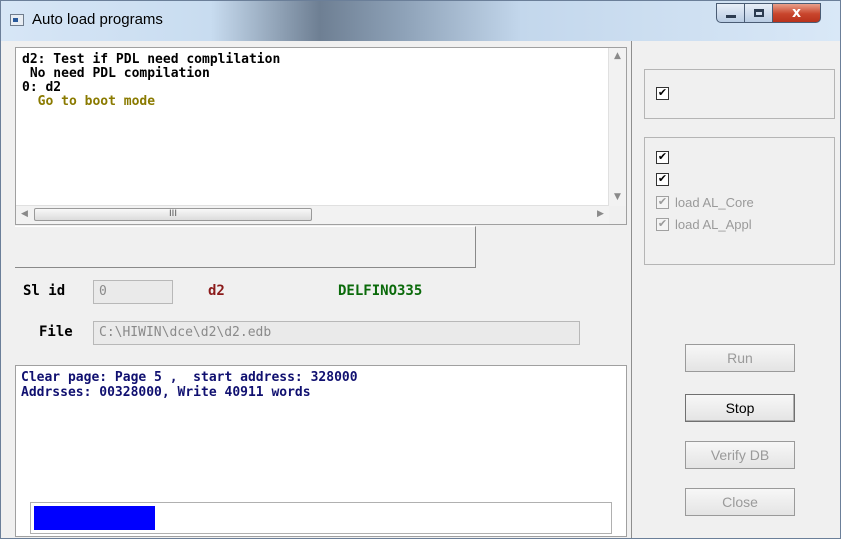  What do you see at coordinates (740, 408) in the screenshot?
I see `stop-button: Stop` at bounding box center [740, 408].